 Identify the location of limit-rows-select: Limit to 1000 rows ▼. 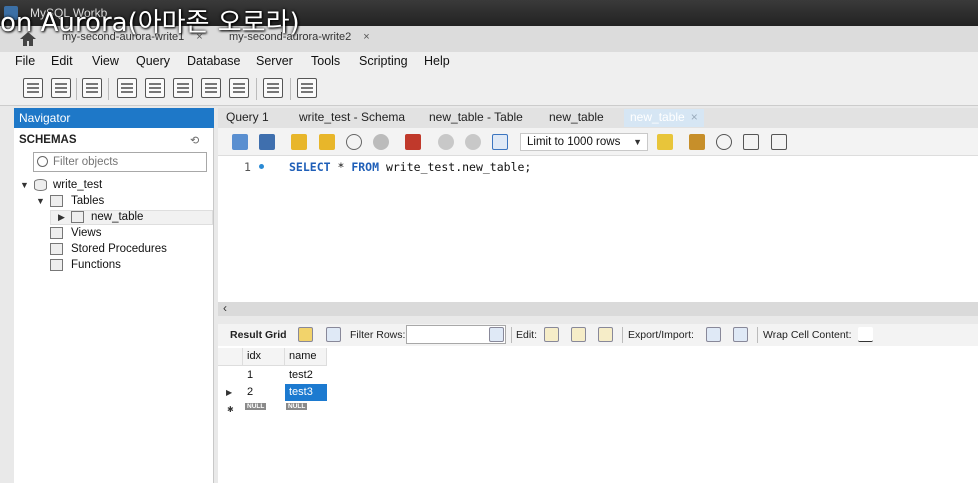
(584, 142).